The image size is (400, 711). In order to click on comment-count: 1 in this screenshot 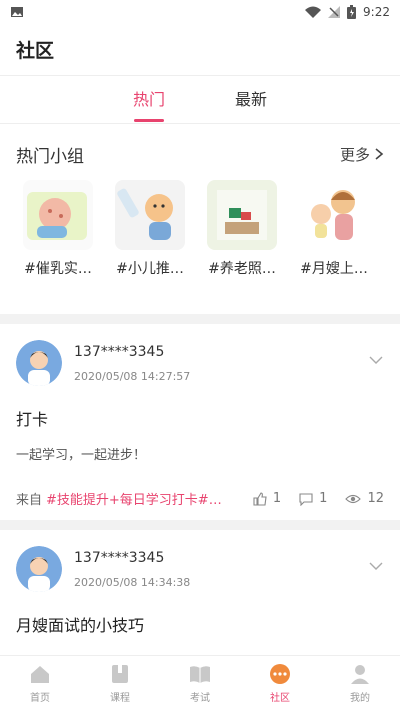, I will do `click(323, 498)`.